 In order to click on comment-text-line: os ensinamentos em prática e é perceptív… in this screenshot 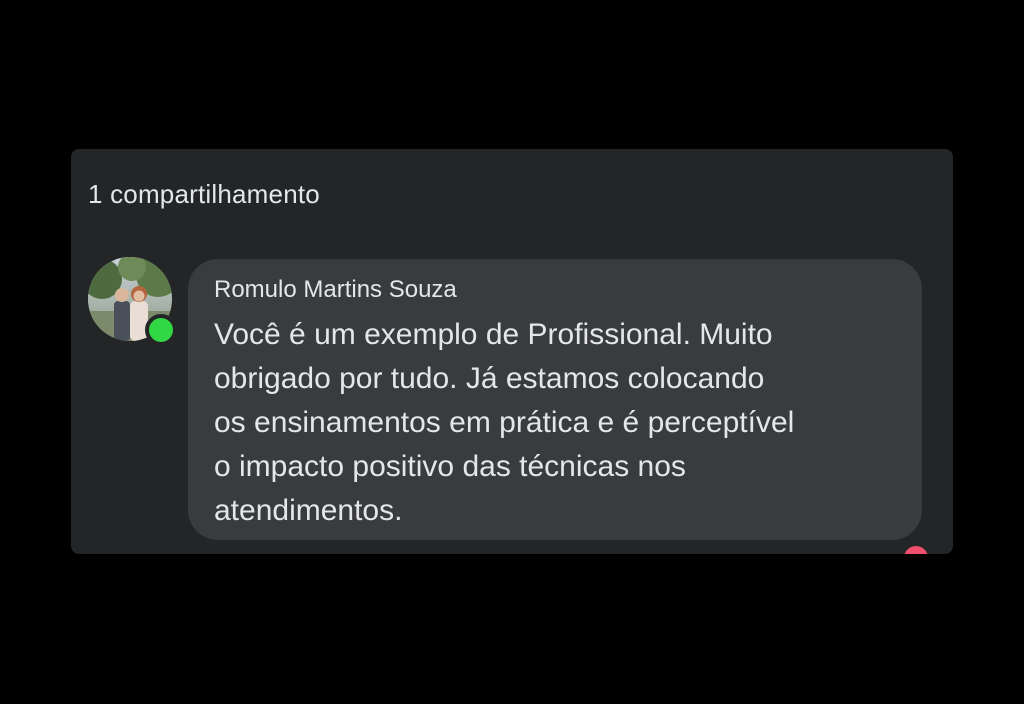, I will do `click(504, 422)`.